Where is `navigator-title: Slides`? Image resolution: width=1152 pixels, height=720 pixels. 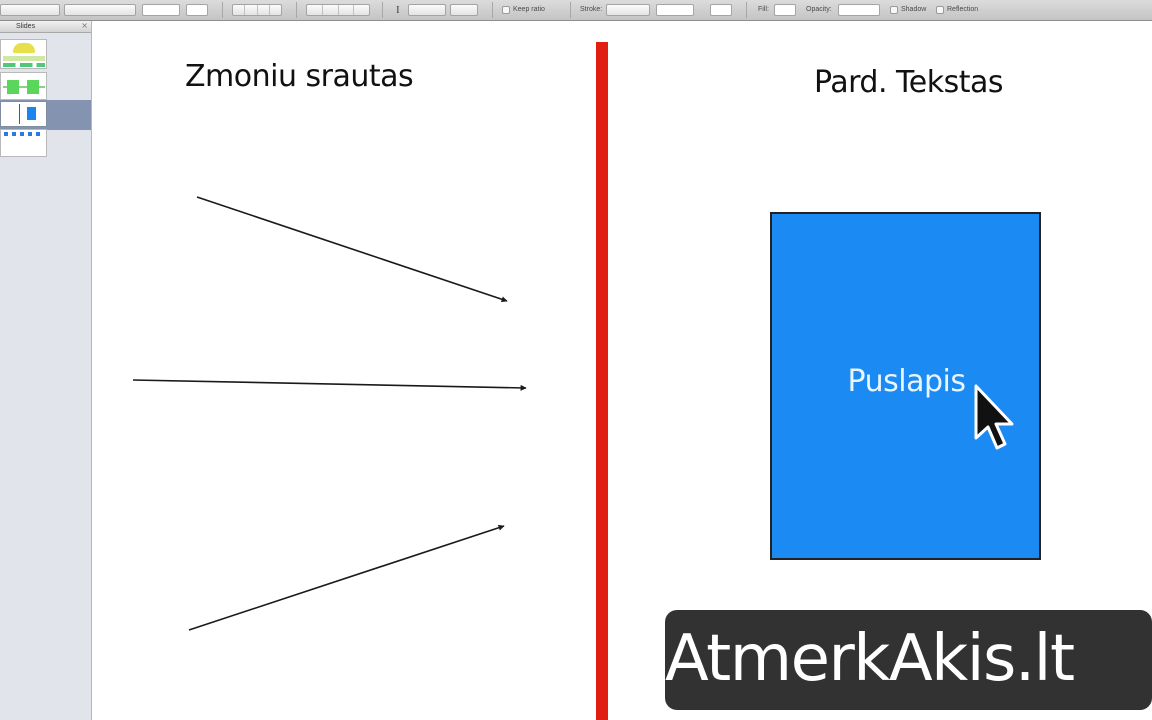 navigator-title: Slides is located at coordinates (26, 26).